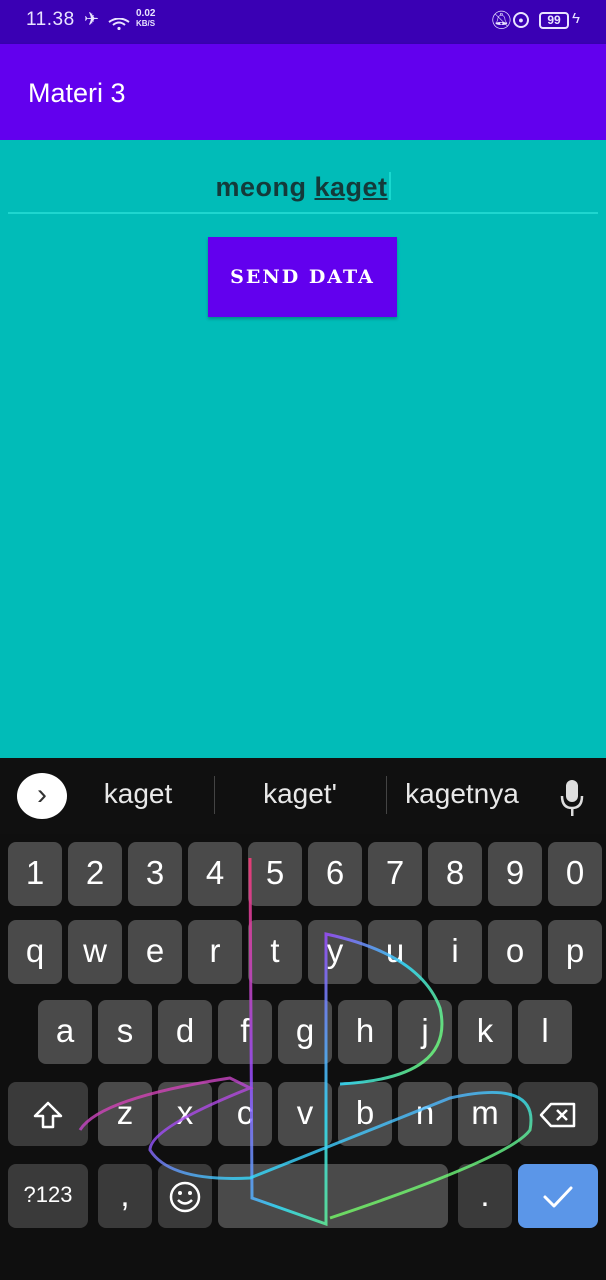 Image resolution: width=606 pixels, height=1280 pixels. What do you see at coordinates (35, 874) in the screenshot?
I see `key-1: 1` at bounding box center [35, 874].